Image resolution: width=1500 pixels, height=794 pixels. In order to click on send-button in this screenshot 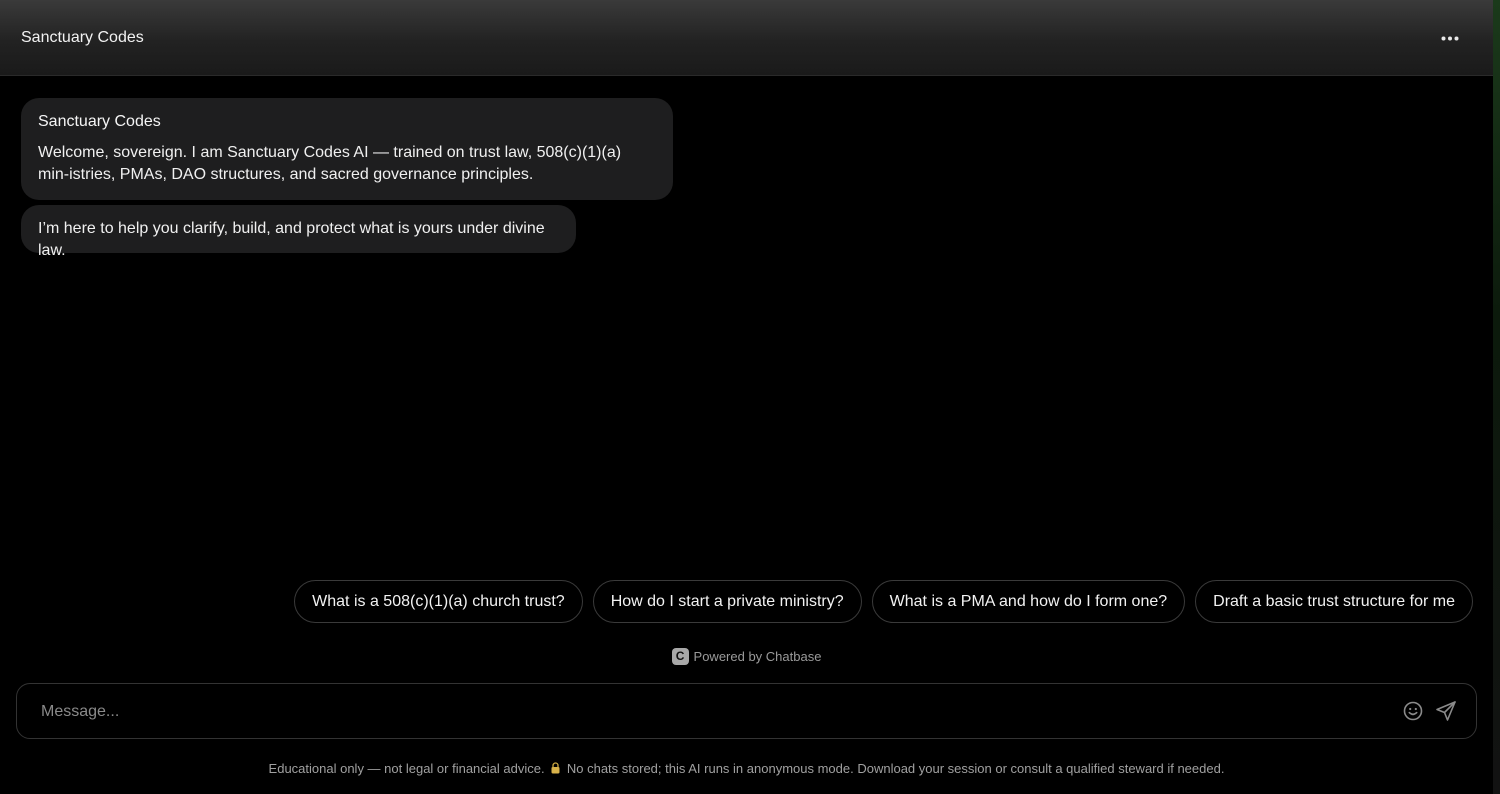, I will do `click(1446, 711)`.